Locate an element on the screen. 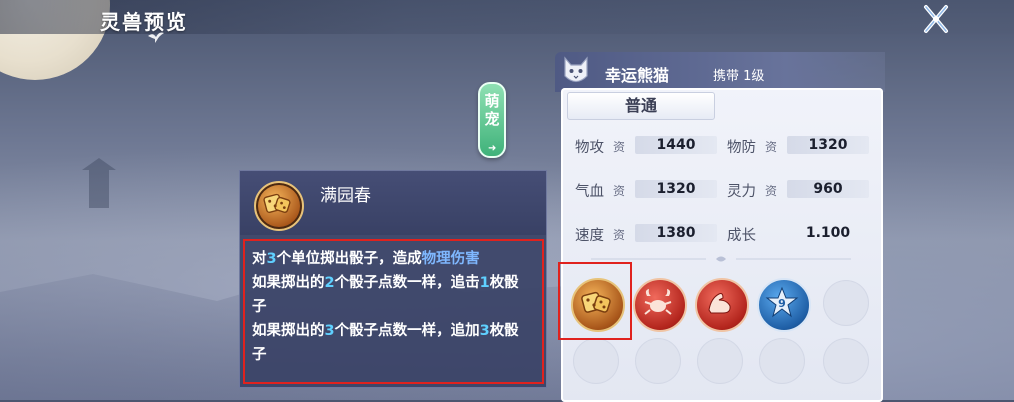 Image resolution: width=1014 pixels, height=402 pixels. crab-skill-icon is located at coordinates (658, 302).